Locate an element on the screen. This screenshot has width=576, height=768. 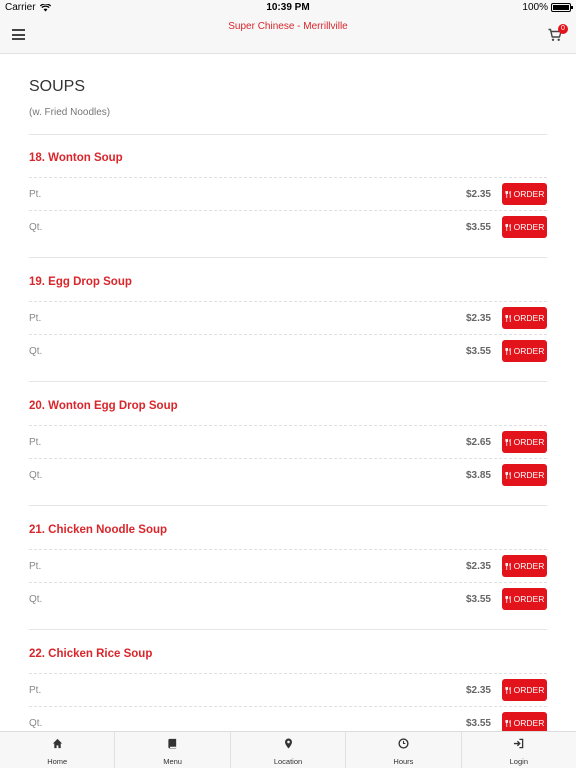
status-time: 10:39 PM is located at coordinates (288, 7).